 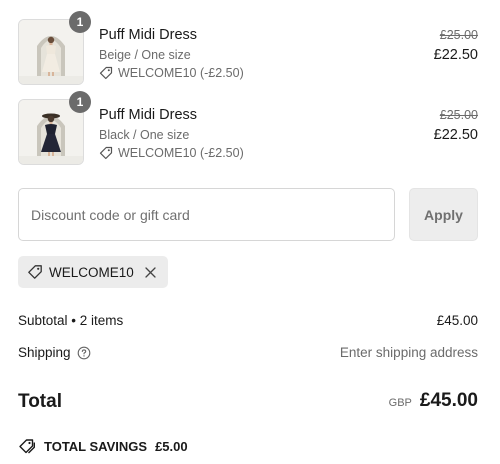 What do you see at coordinates (44, 352) in the screenshot?
I see `shipping-label: Shipping` at bounding box center [44, 352].